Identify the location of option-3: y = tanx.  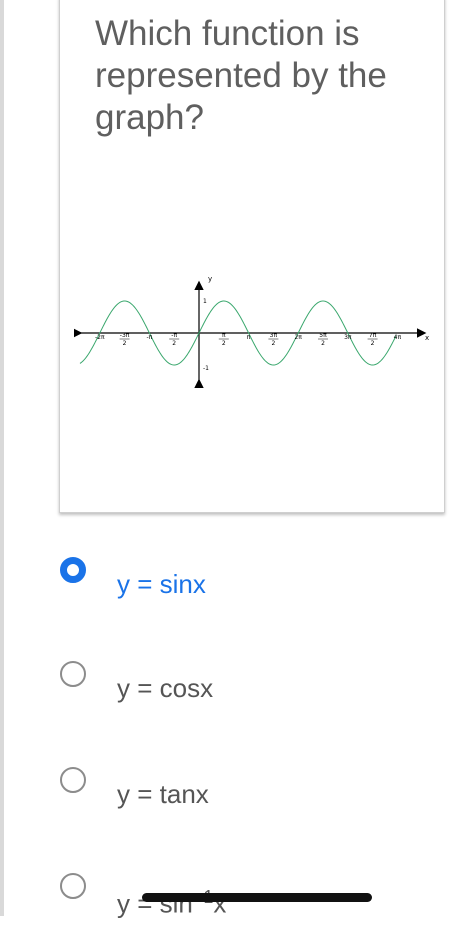
(253, 802).